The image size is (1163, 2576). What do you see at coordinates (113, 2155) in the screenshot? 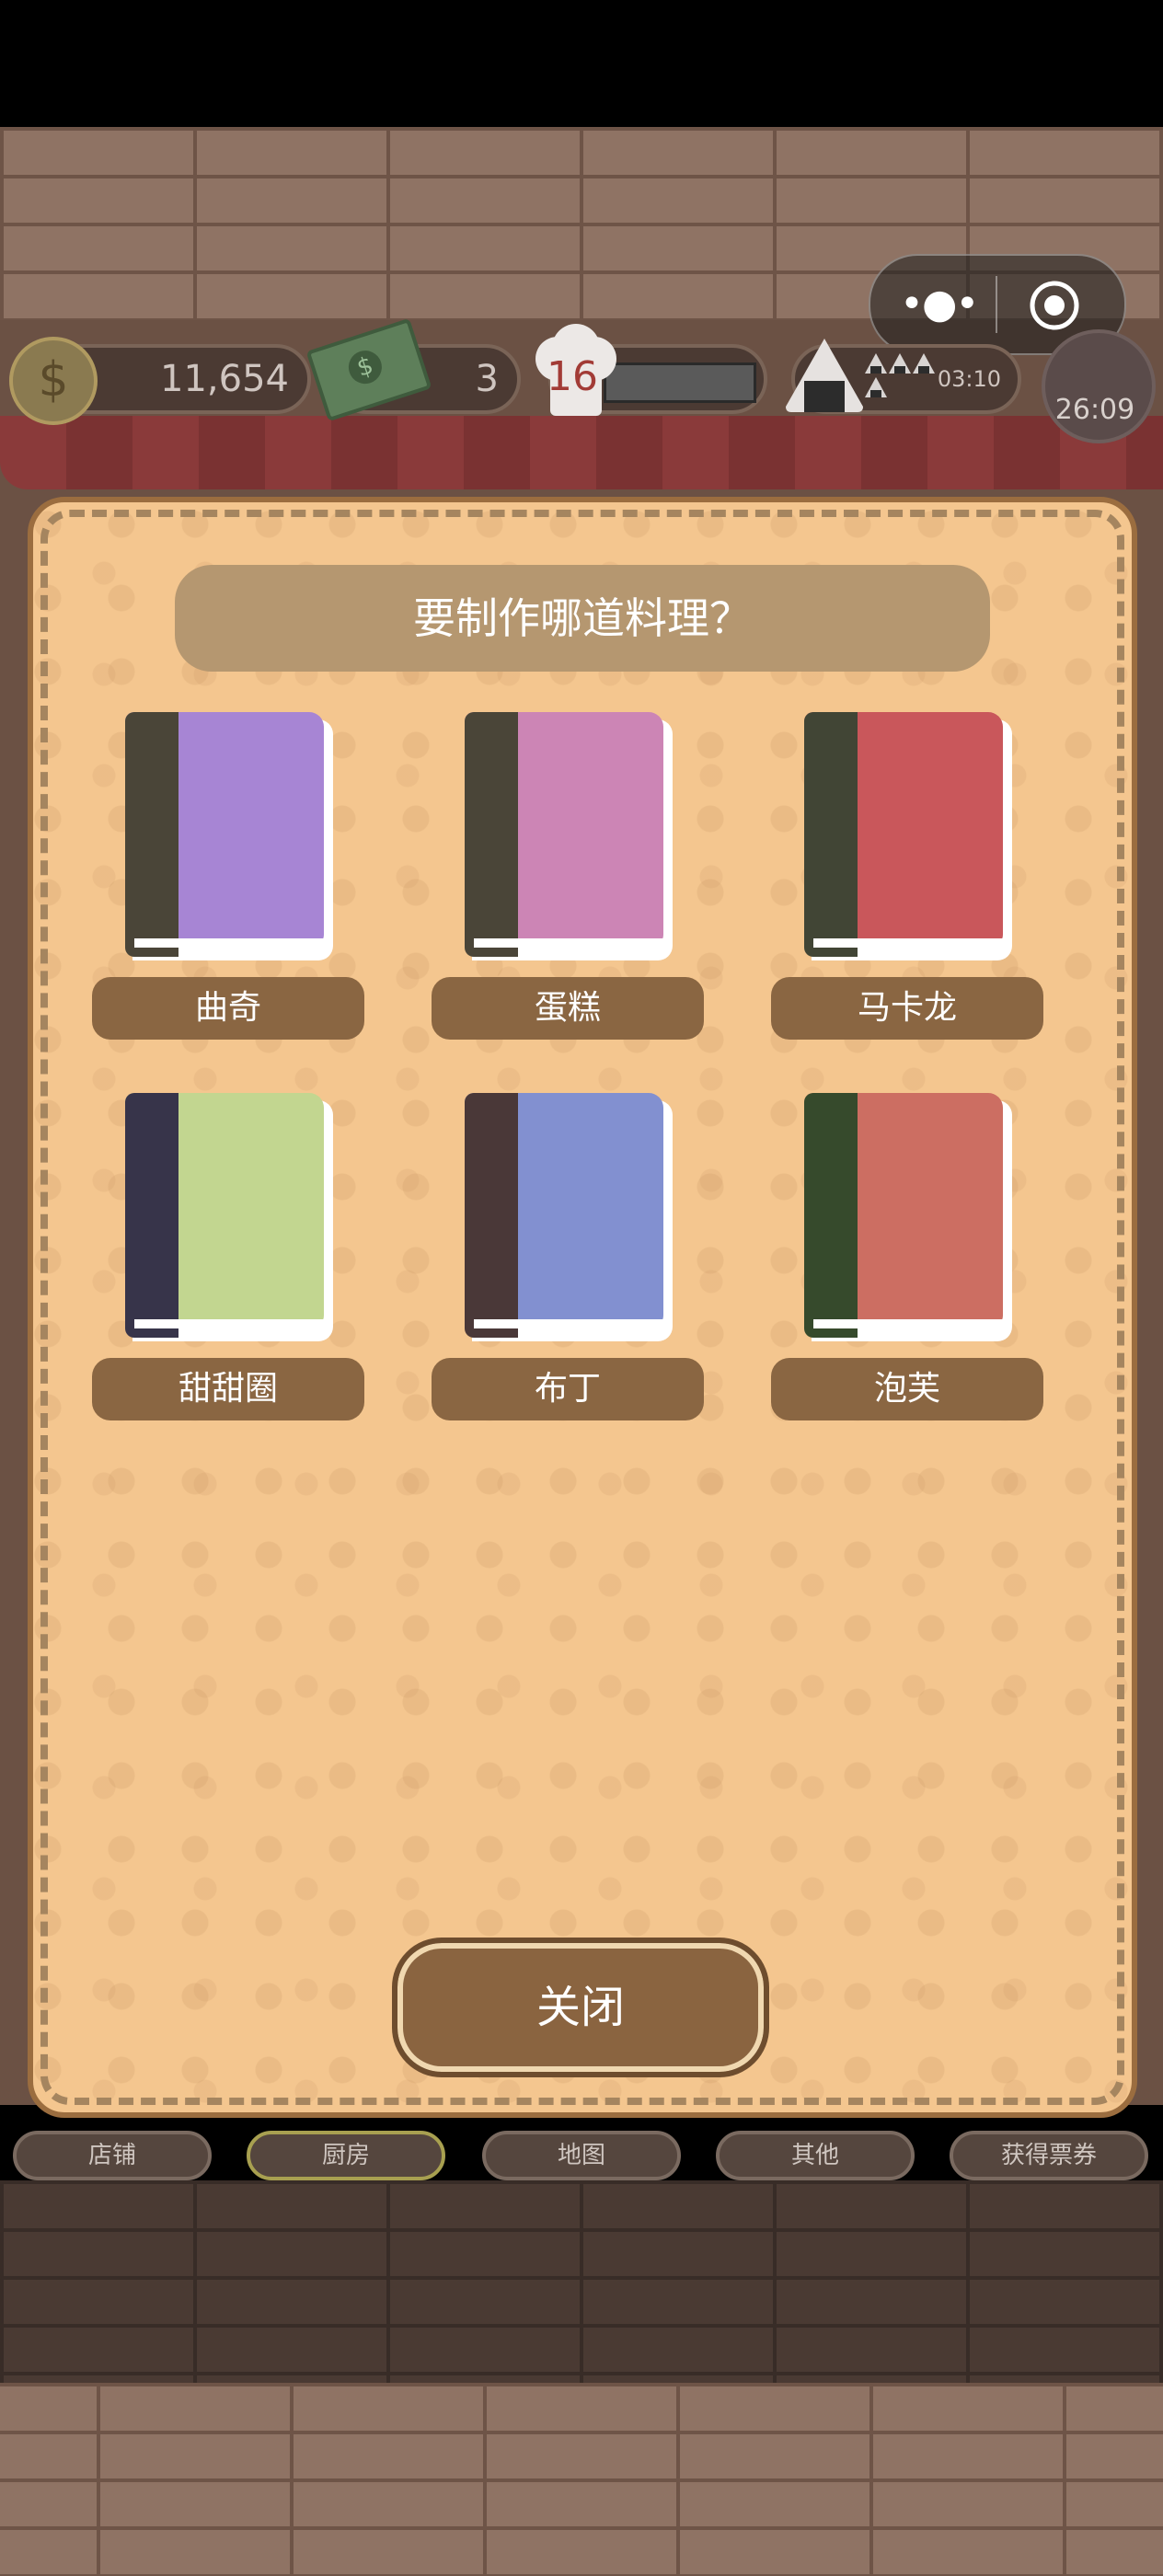
I see `nav-shop: 店铺` at bounding box center [113, 2155].